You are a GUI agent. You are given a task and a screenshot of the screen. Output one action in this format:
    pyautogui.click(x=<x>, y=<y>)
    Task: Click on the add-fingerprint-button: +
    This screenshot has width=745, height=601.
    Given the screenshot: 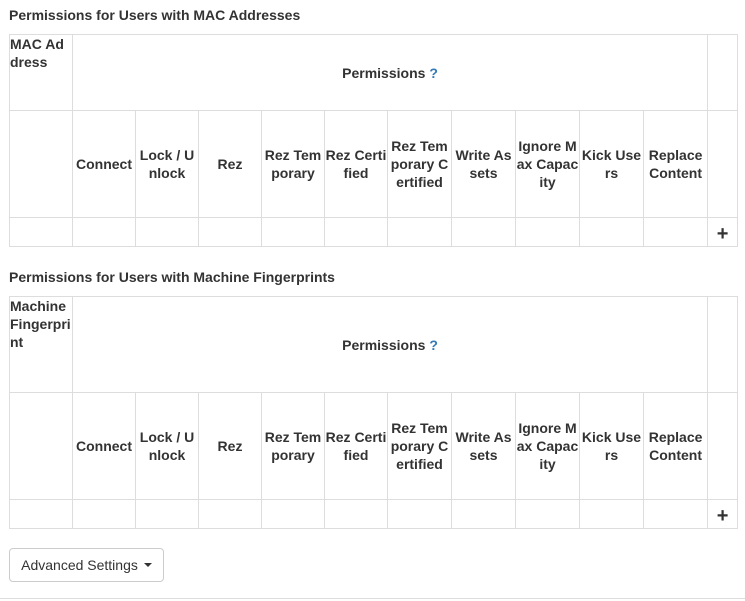 What is the action you would take?
    pyautogui.click(x=722, y=514)
    